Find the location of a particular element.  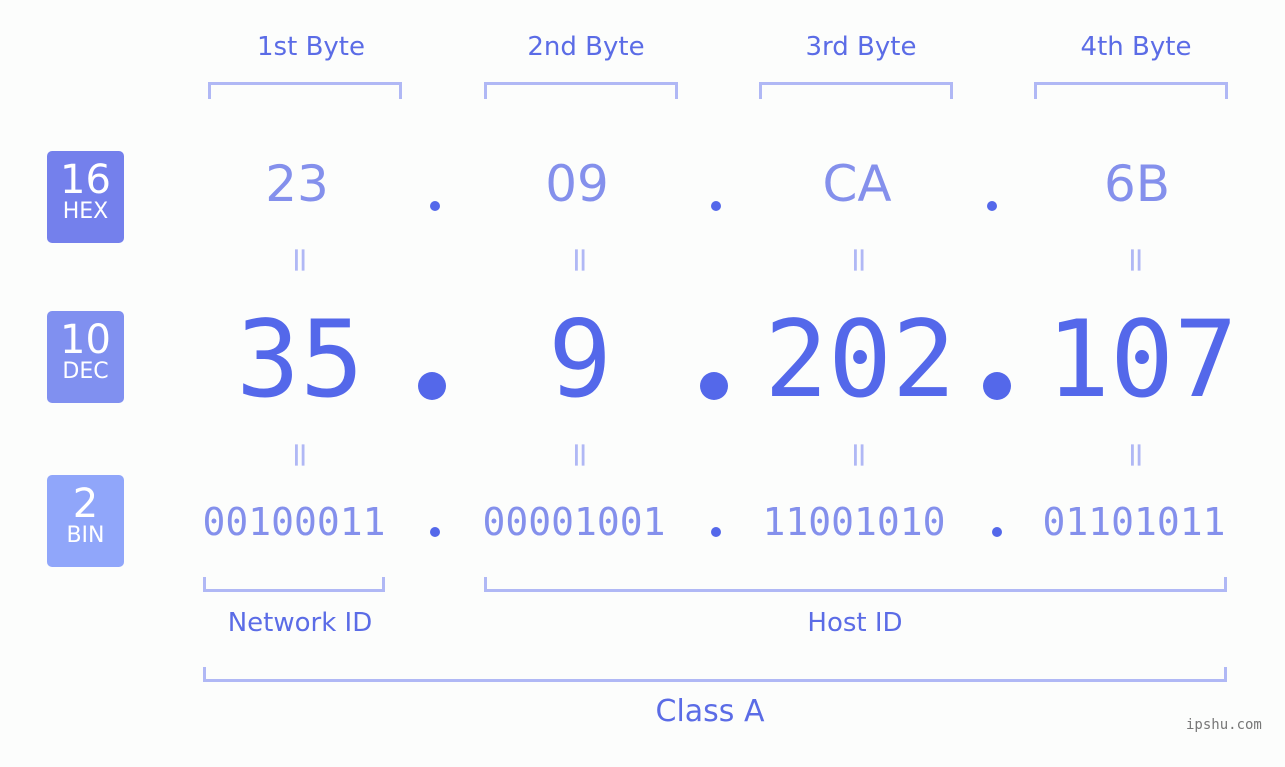

watermark: ipshu.com is located at coordinates (1224, 725).